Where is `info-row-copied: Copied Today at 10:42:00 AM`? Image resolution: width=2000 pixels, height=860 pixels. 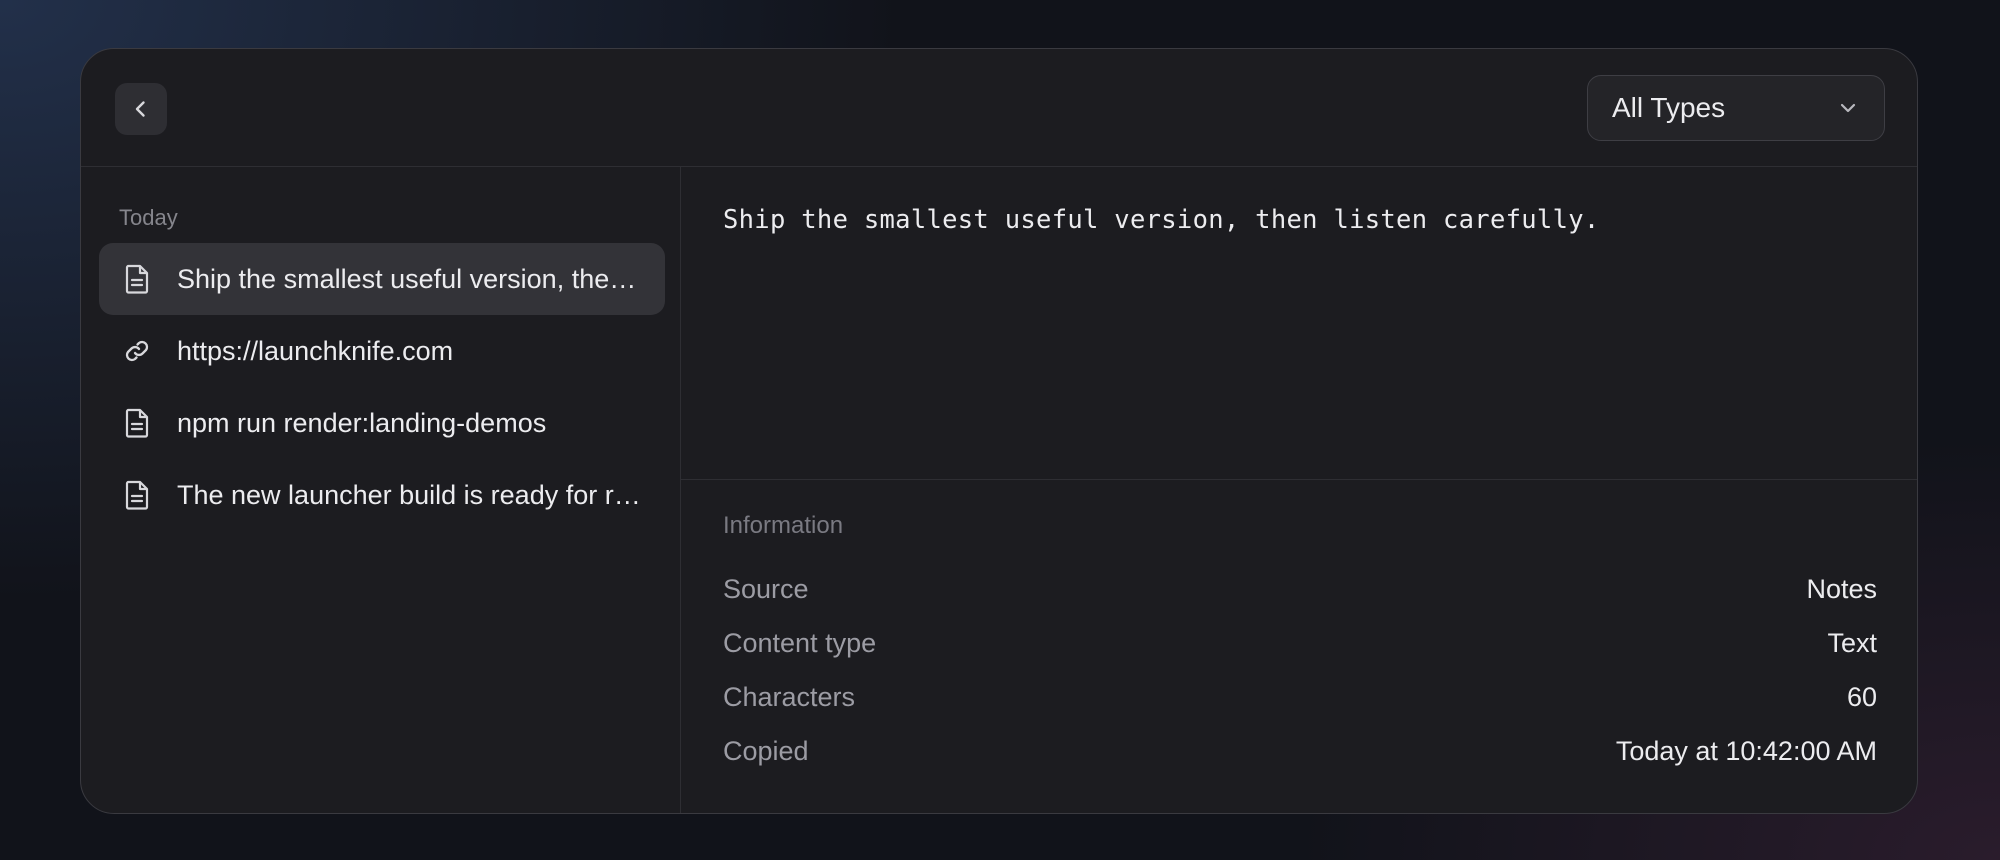 info-row-copied: Copied Today at 10:42:00 AM is located at coordinates (1300, 751).